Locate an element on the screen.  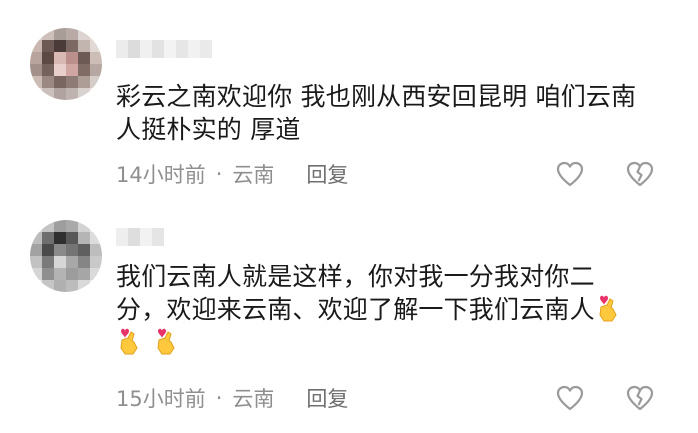
timestamp: 14小时前 is located at coordinates (161, 175).